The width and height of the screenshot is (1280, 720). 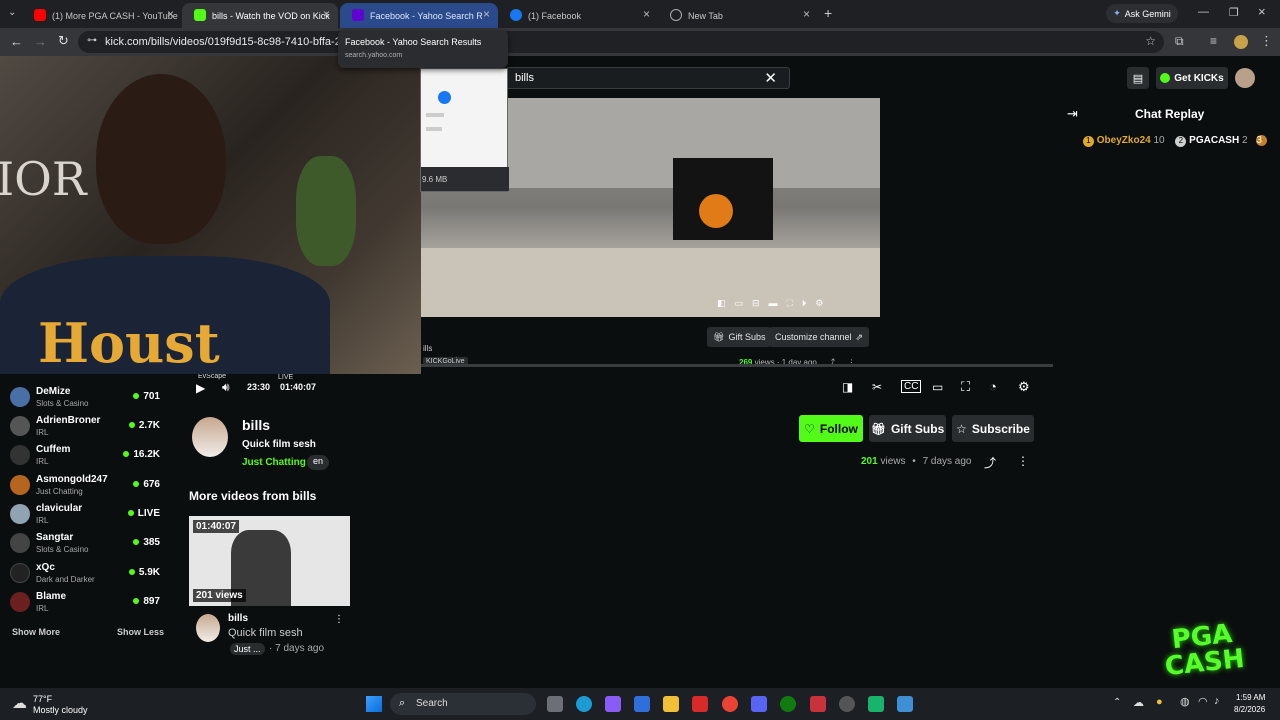 I want to click on customize-channel-button: Customize channel ⇗, so click(x=819, y=337).